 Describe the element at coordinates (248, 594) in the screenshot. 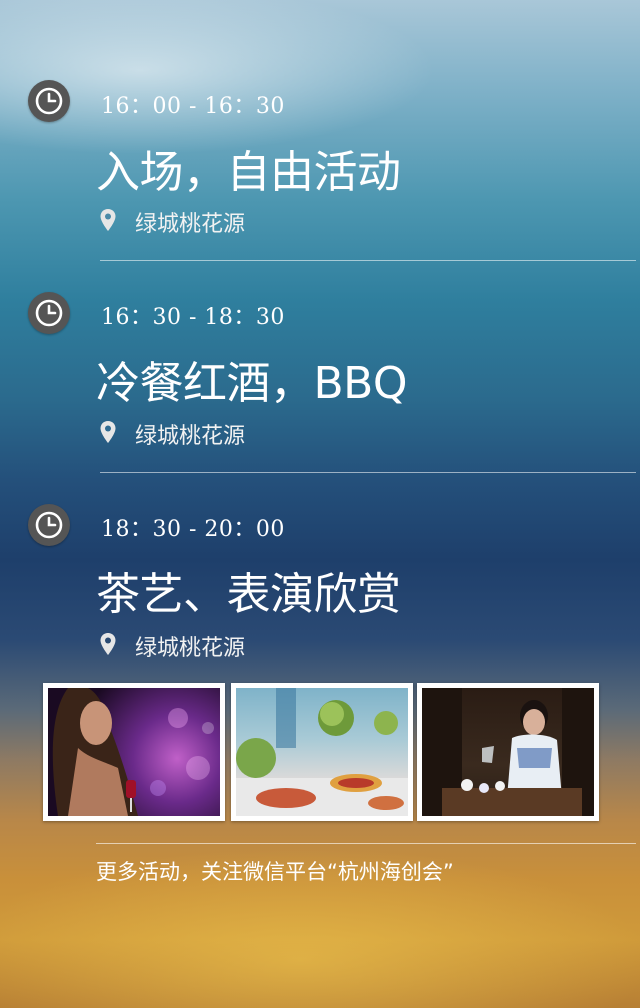

I see `event-title: 茶艺、表演欣赏` at that location.